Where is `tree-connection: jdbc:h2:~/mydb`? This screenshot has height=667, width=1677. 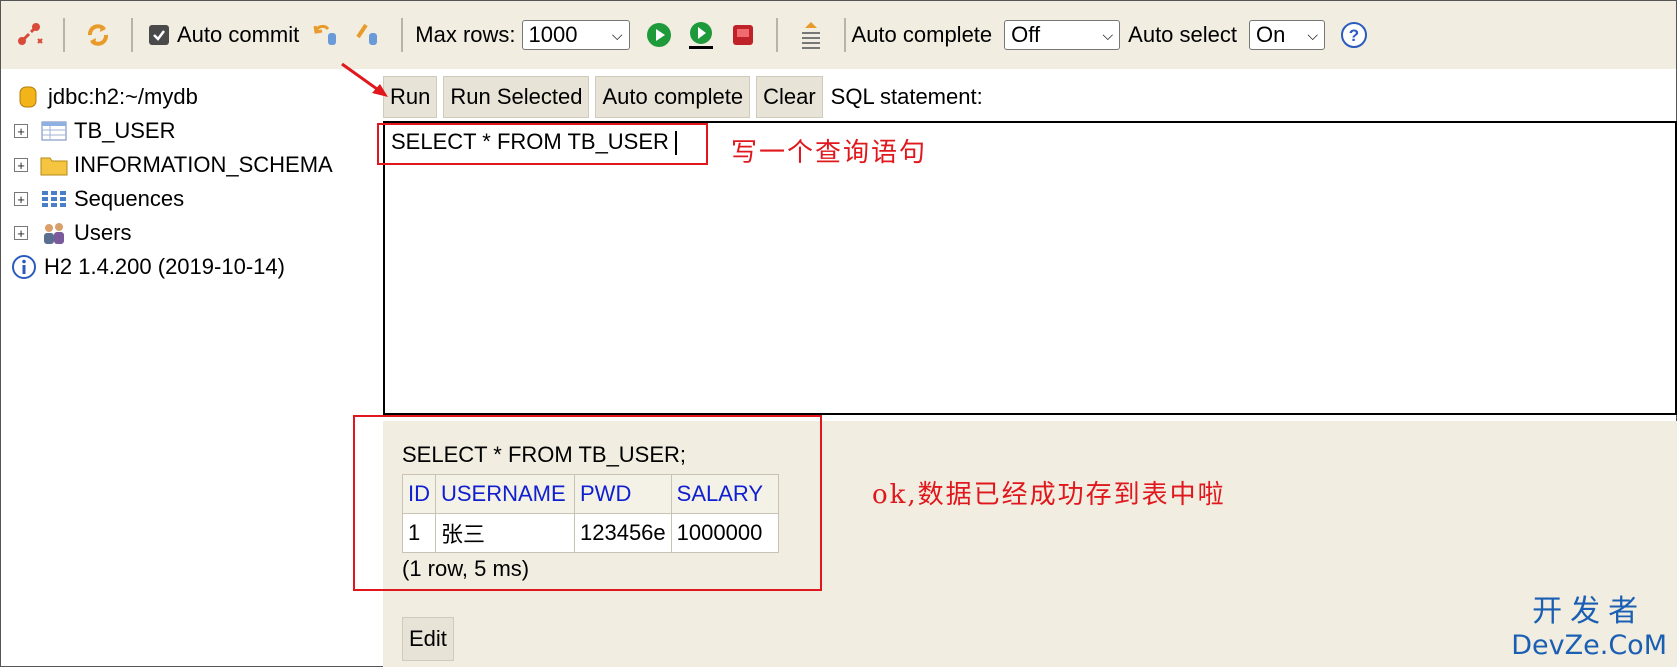 tree-connection: jdbc:h2:~/mydb is located at coordinates (190, 97).